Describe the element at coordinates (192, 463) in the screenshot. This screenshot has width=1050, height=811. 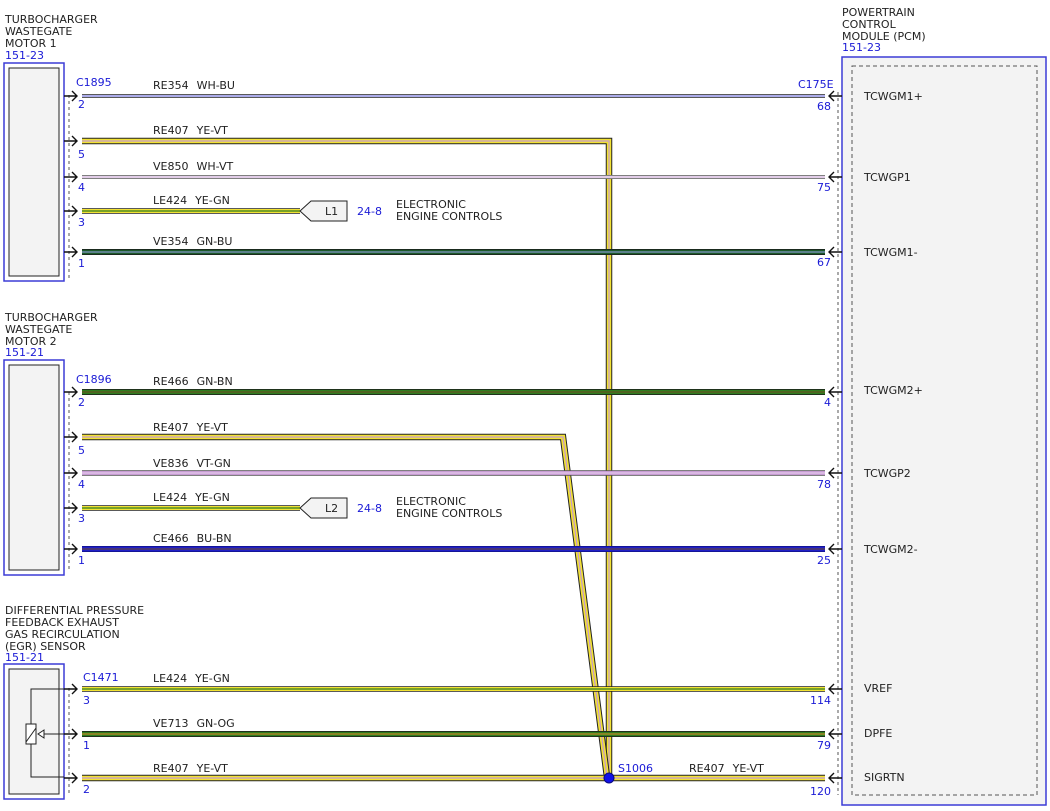
I see `wire-label-ve836: VE836 VT-GN` at that location.